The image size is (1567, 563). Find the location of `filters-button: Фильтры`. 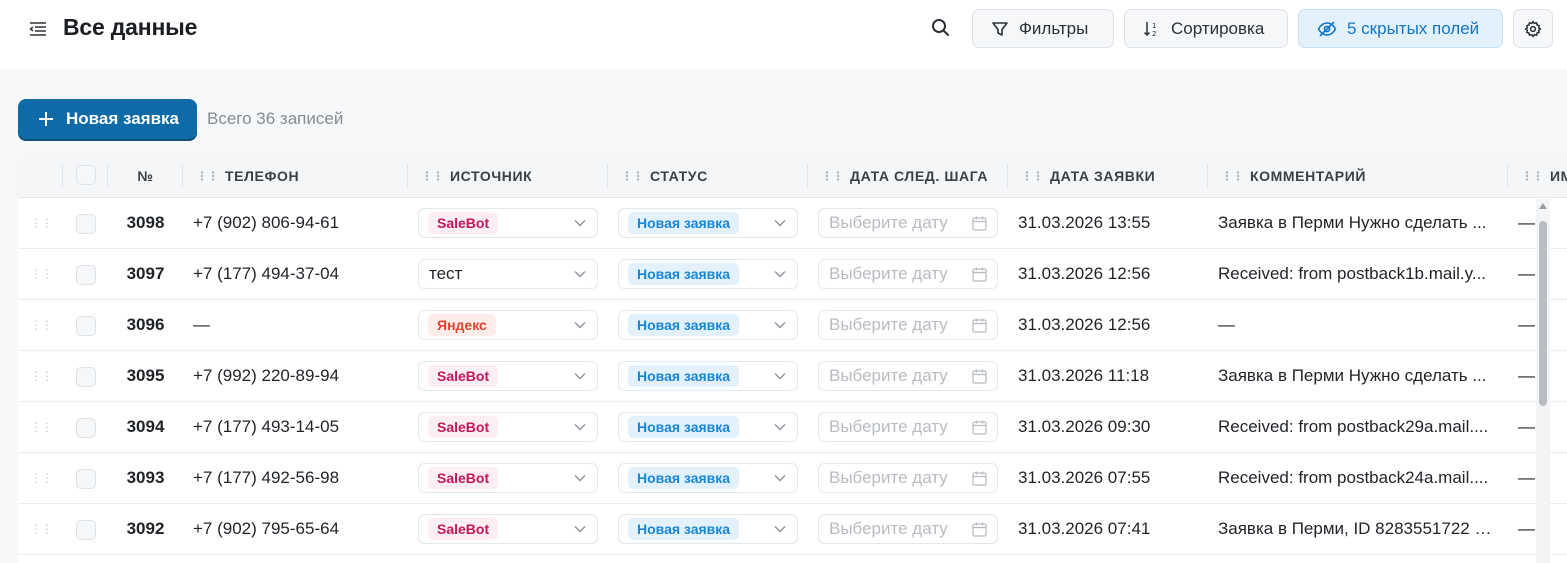

filters-button: Фильтры is located at coordinates (1043, 28).